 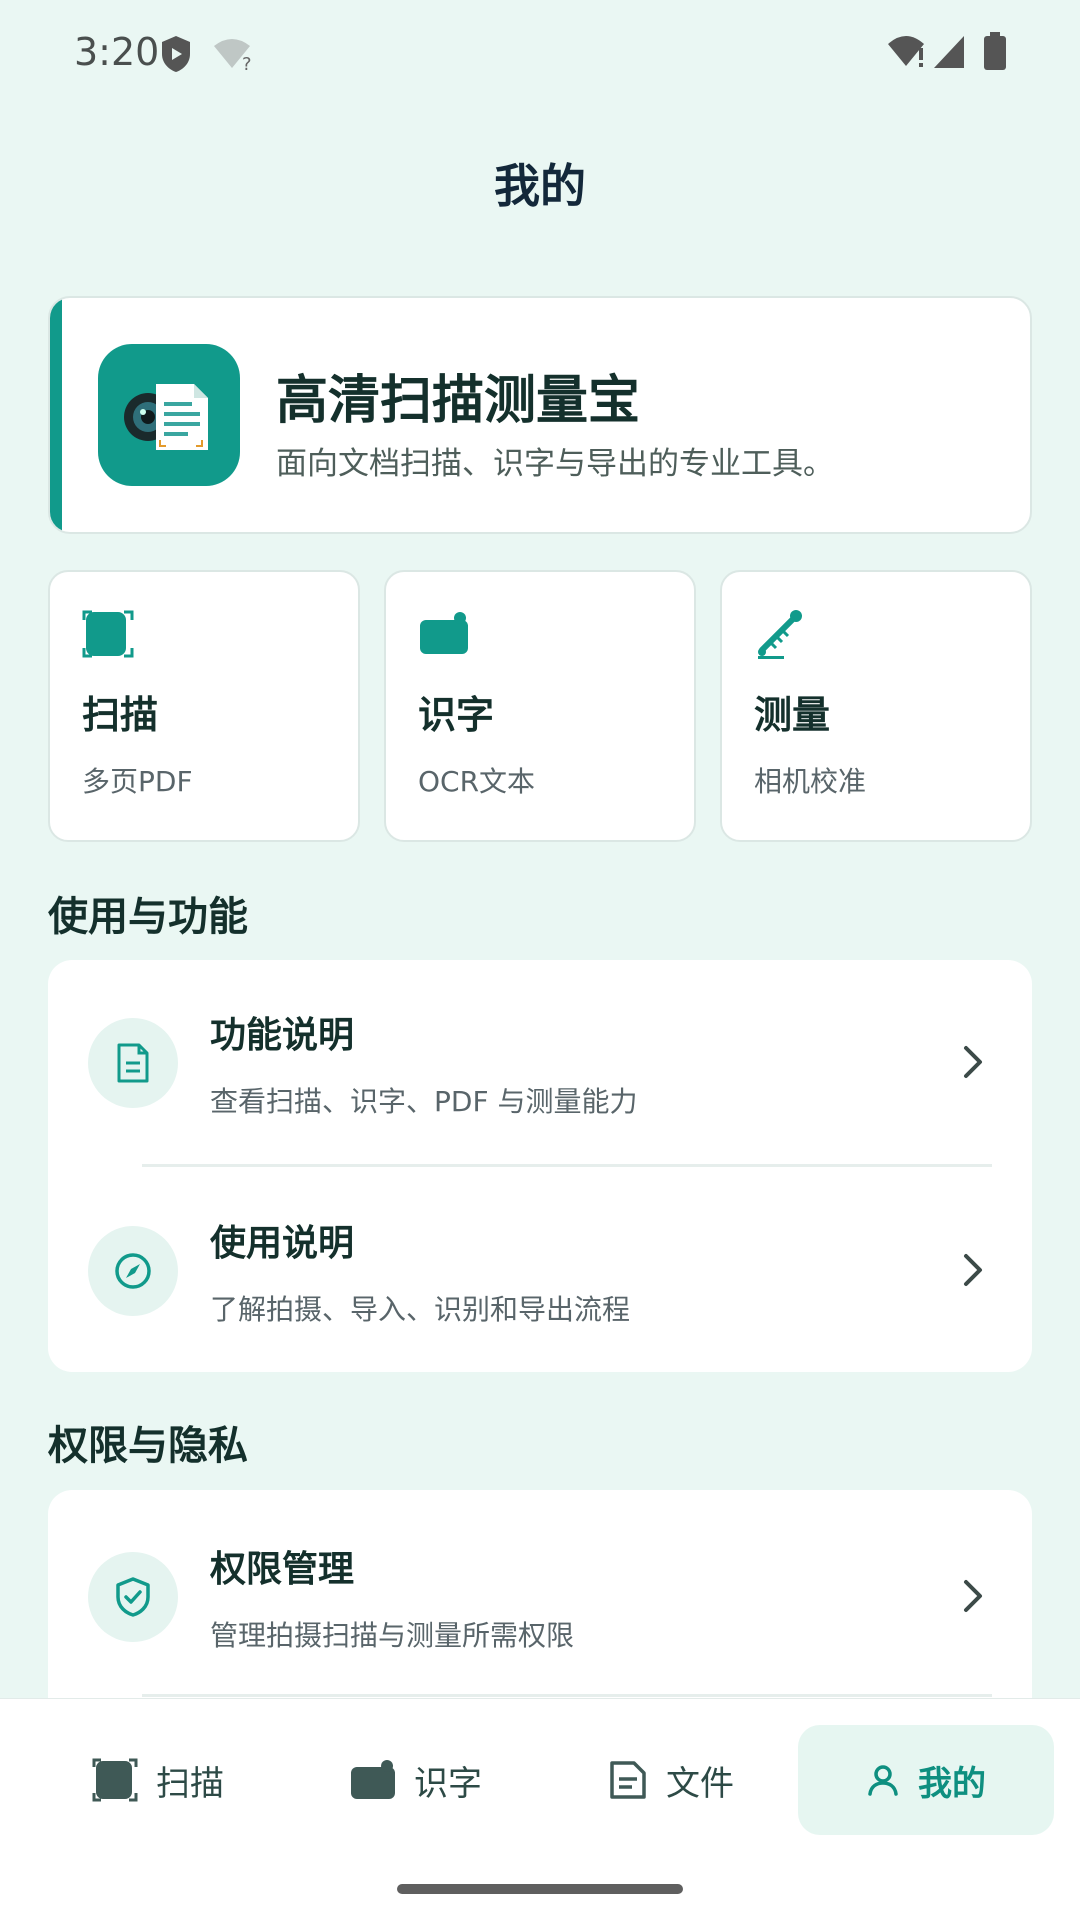 What do you see at coordinates (282, 1243) in the screenshot?
I see `row-title: 使用说明` at bounding box center [282, 1243].